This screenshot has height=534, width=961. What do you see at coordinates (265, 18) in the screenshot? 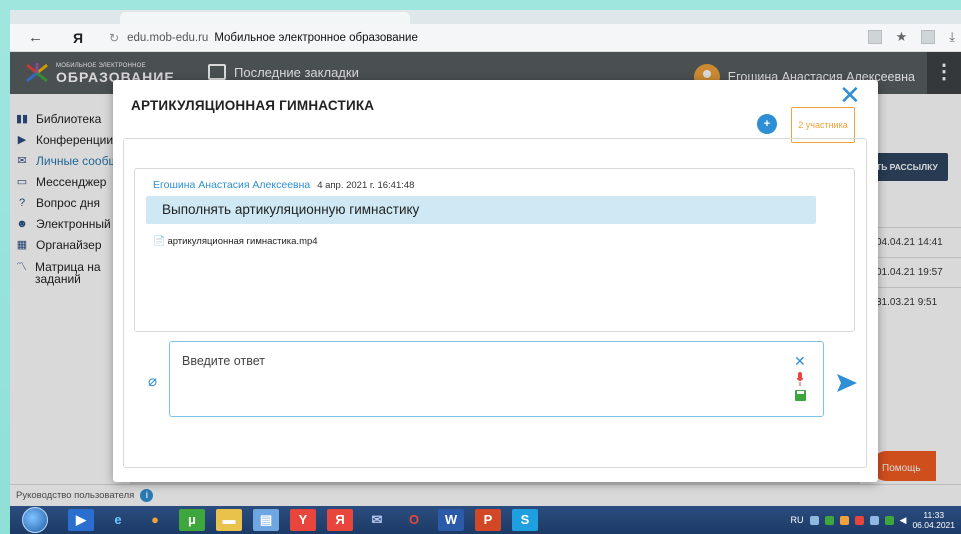
I see `browser-active-tab` at bounding box center [265, 18].